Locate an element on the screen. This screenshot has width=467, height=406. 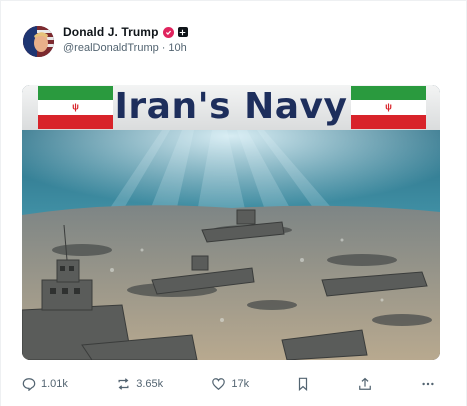
share-icon is located at coordinates (364, 383).